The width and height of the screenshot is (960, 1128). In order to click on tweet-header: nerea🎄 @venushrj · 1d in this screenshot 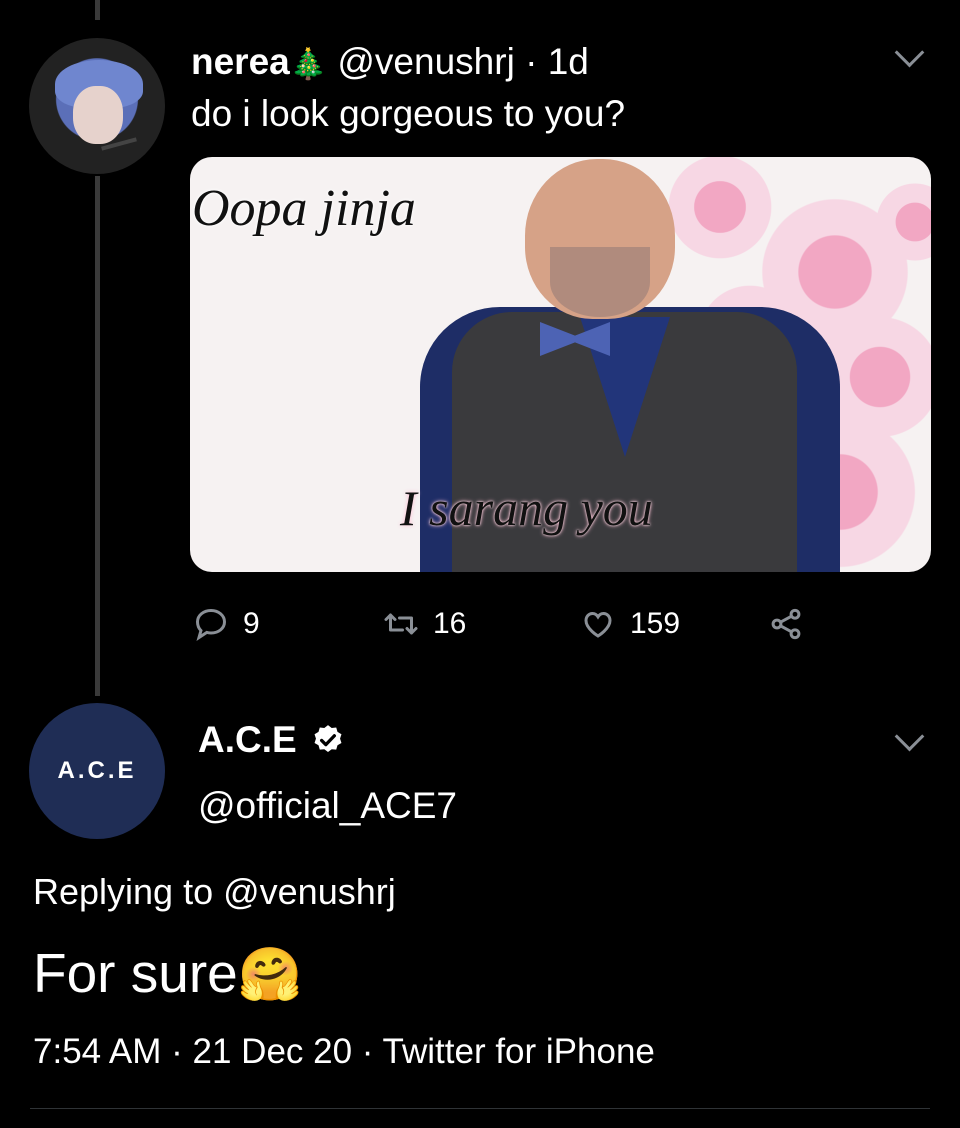, I will do `click(390, 63)`.